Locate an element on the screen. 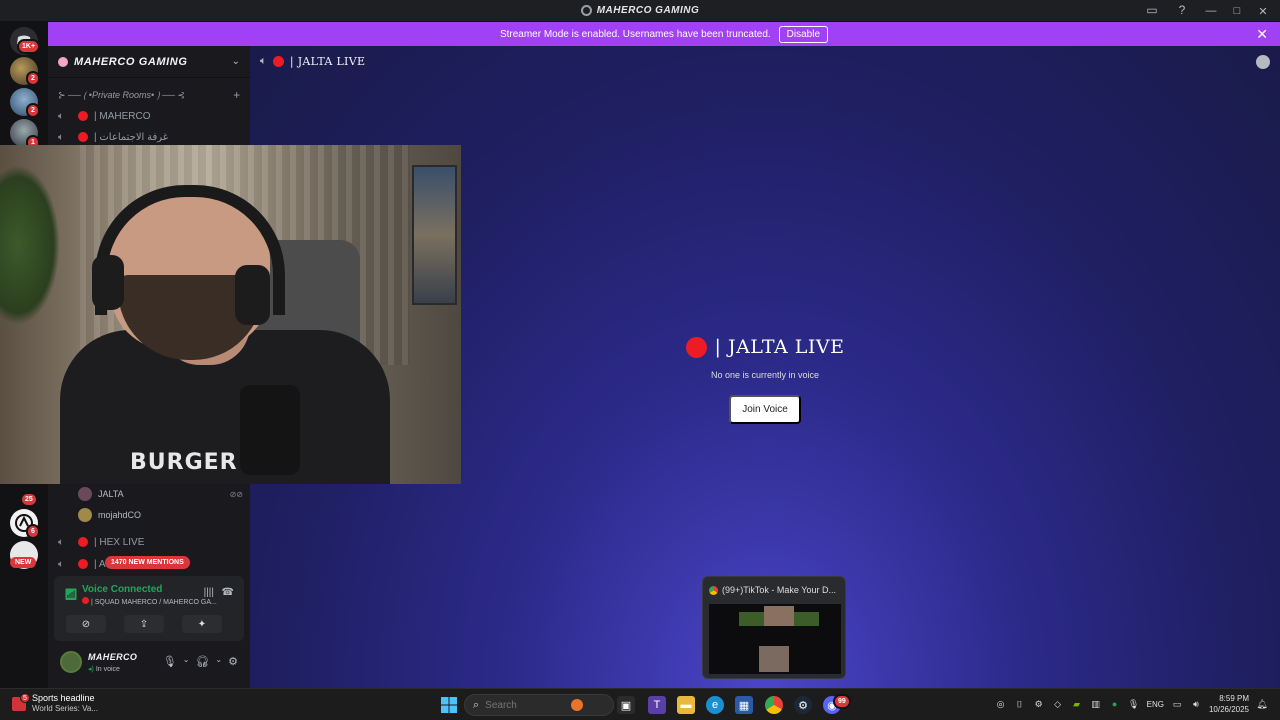 This screenshot has height=720, width=1280. channel-name: | MAHERCO is located at coordinates (122, 116).